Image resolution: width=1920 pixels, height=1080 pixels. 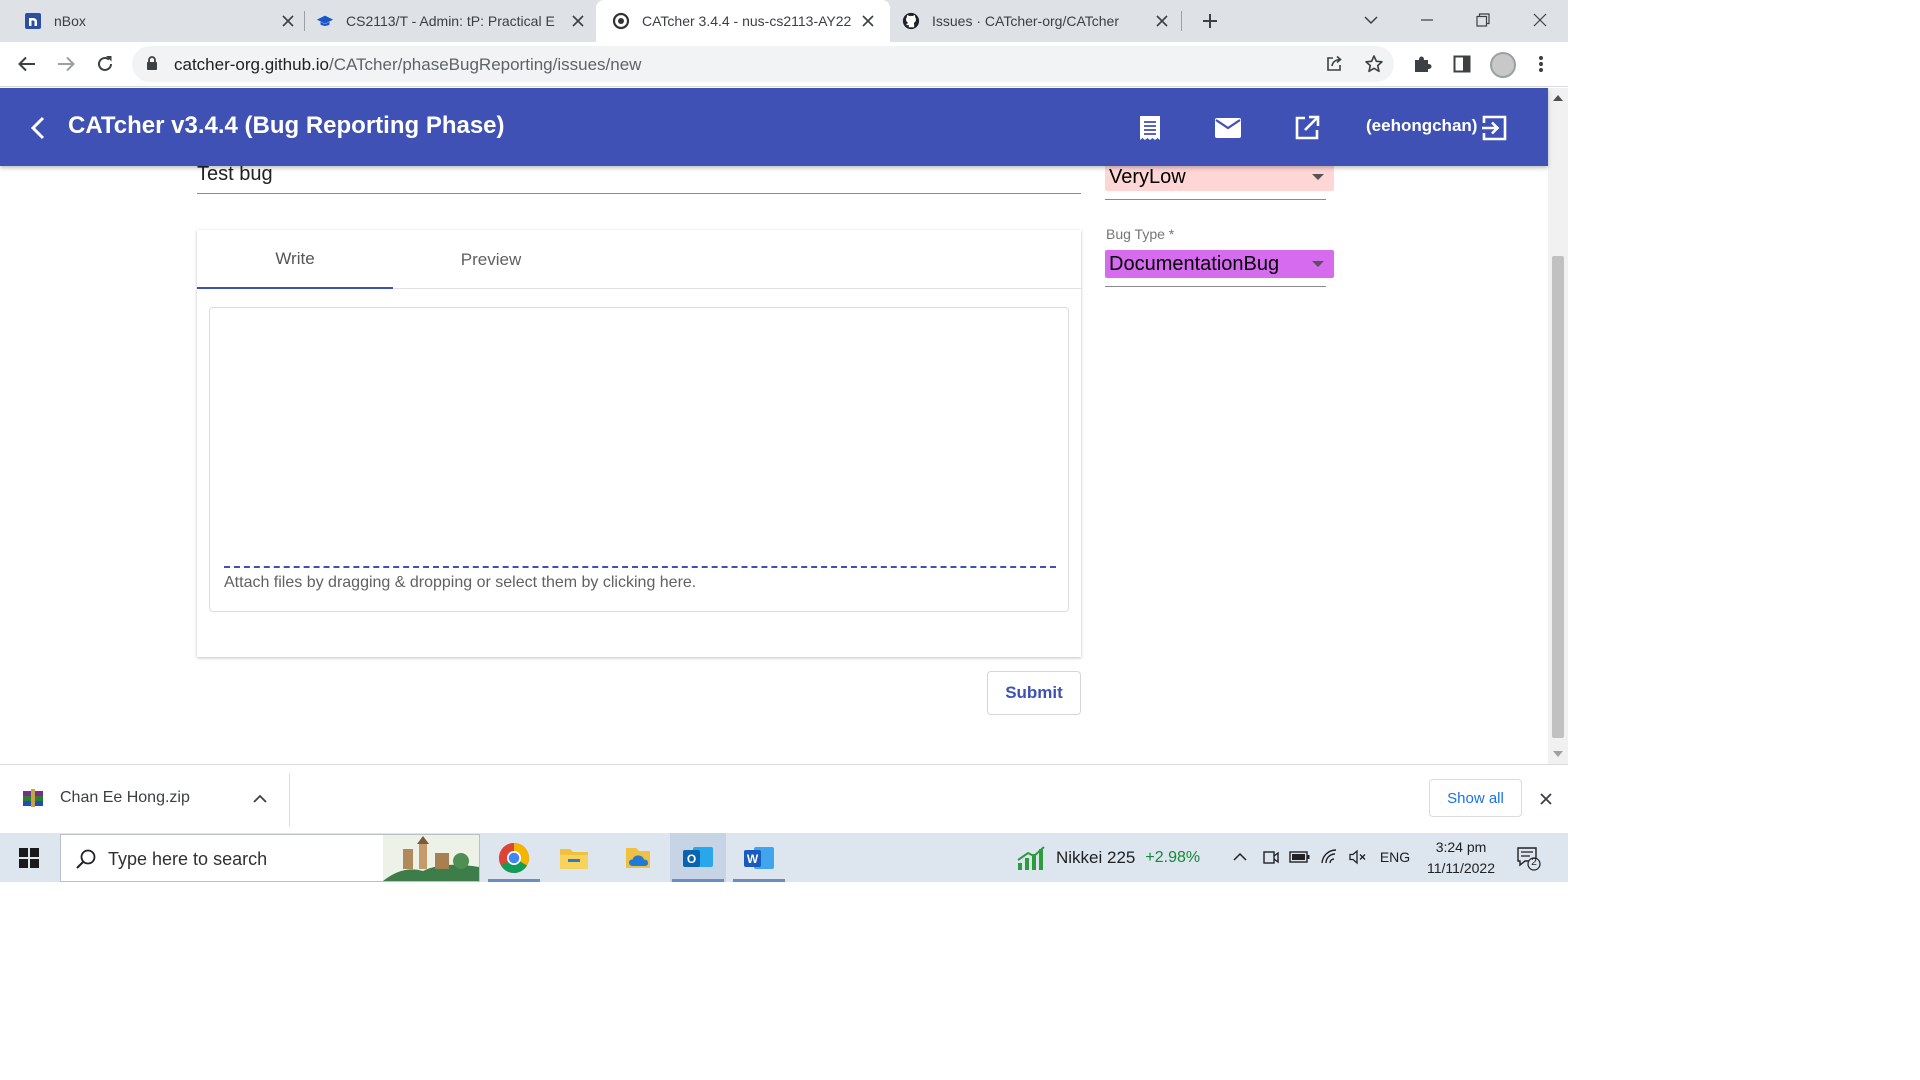 What do you see at coordinates (1558, 98) in the screenshot?
I see `scroll-up-arrow-icon` at bounding box center [1558, 98].